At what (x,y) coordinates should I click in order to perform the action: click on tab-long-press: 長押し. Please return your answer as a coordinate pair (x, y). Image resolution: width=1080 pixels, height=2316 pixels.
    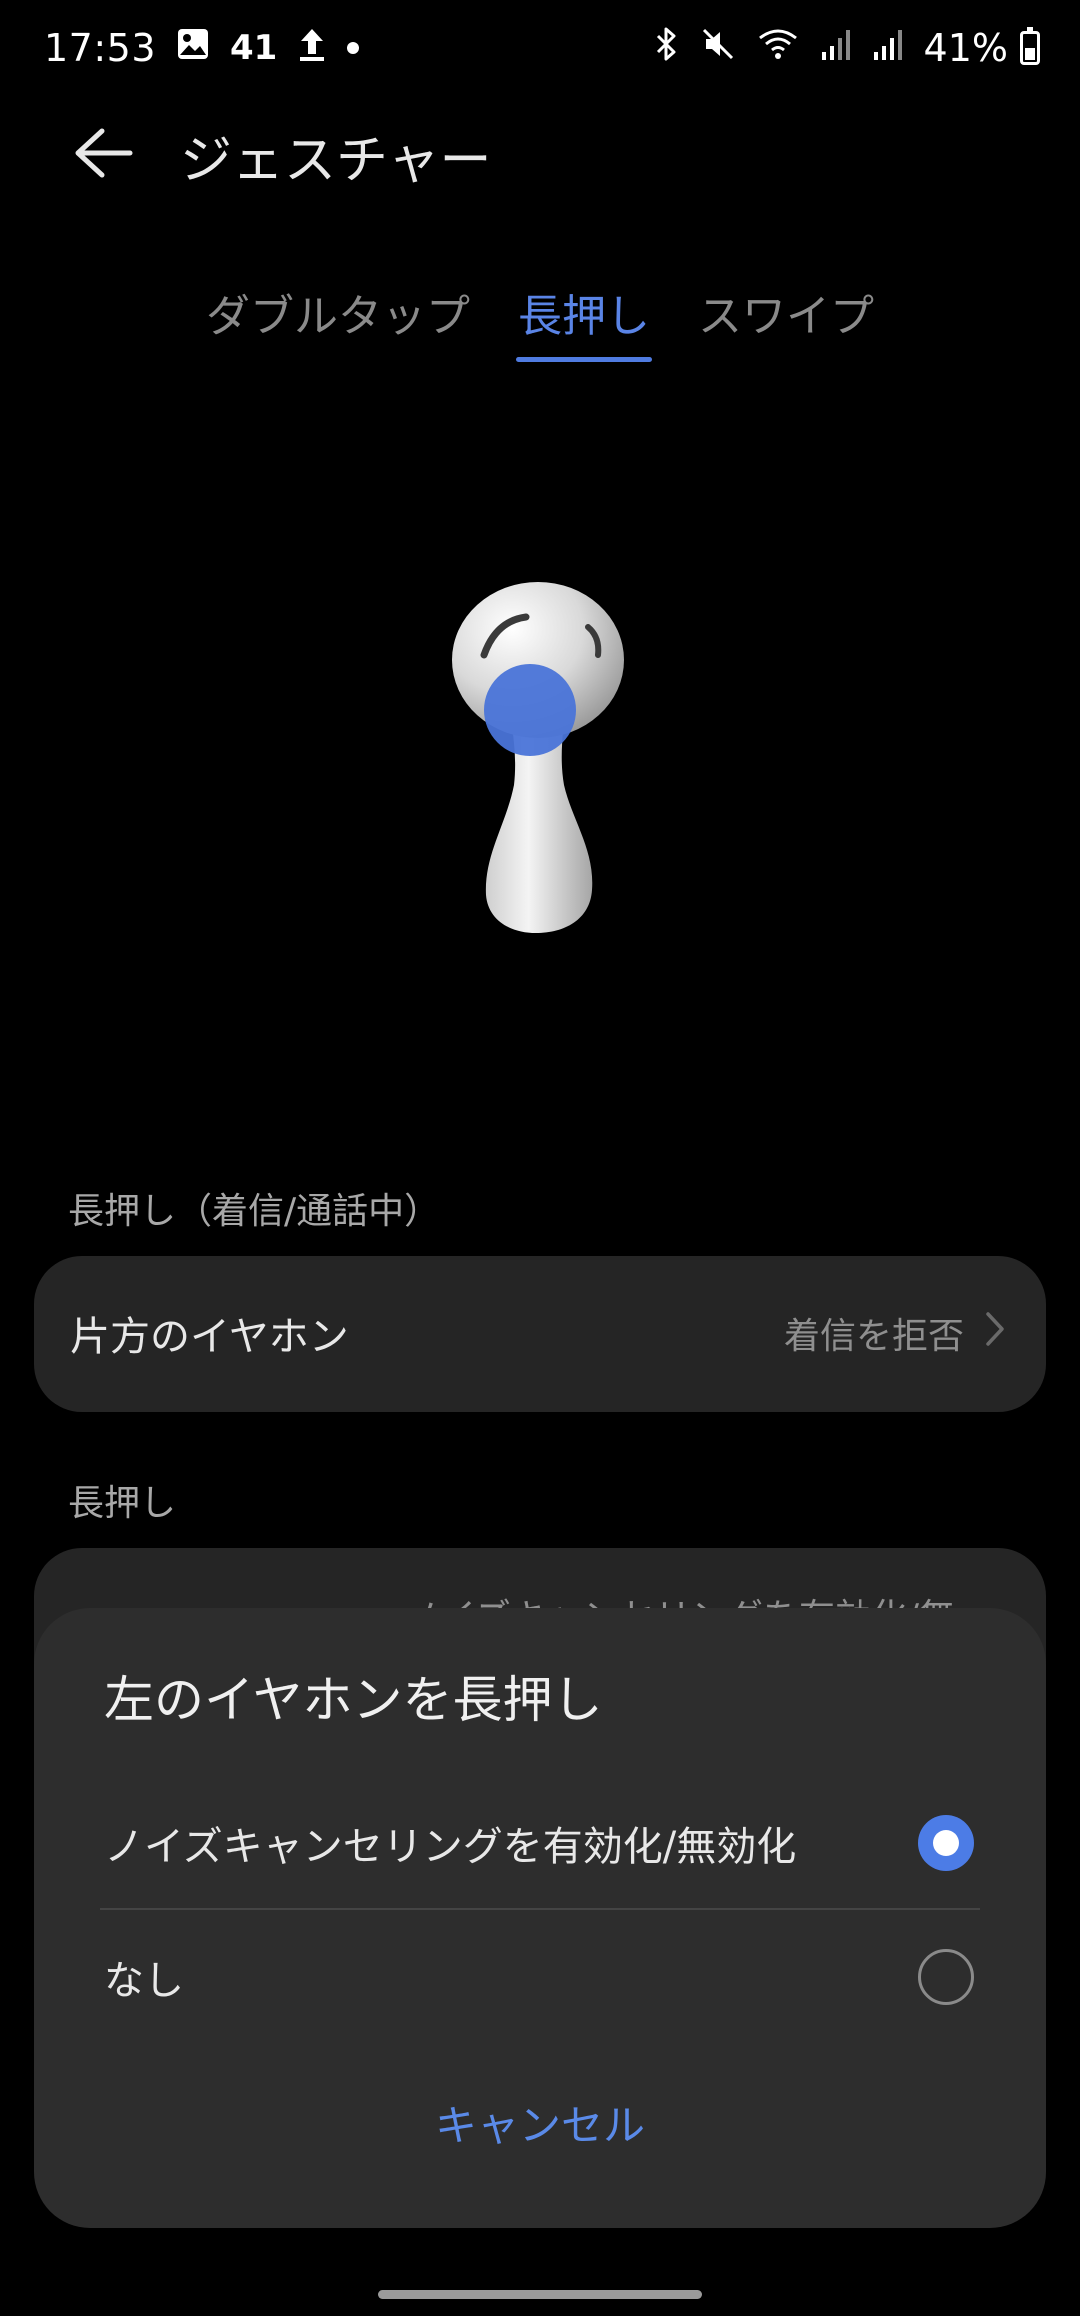
    Looking at the image, I should click on (584, 321).